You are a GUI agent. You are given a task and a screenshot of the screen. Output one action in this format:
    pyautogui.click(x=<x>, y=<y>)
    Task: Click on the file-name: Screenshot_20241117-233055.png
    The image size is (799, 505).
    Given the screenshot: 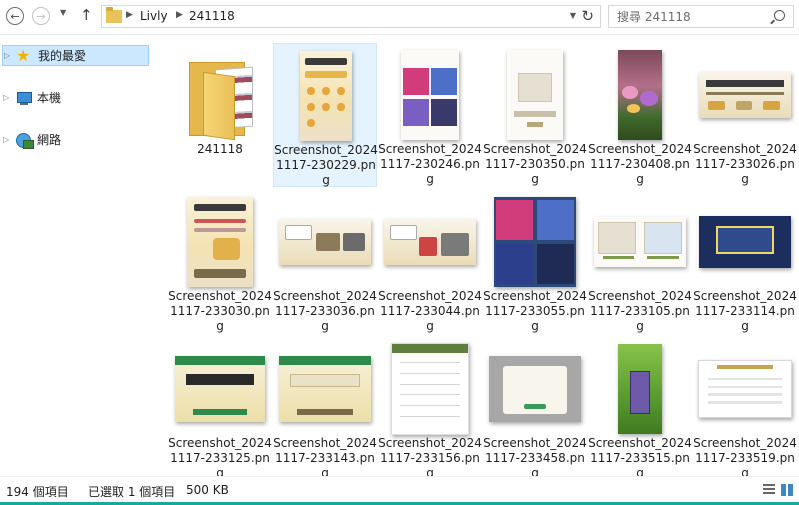 What is the action you would take?
    pyautogui.click(x=535, y=311)
    